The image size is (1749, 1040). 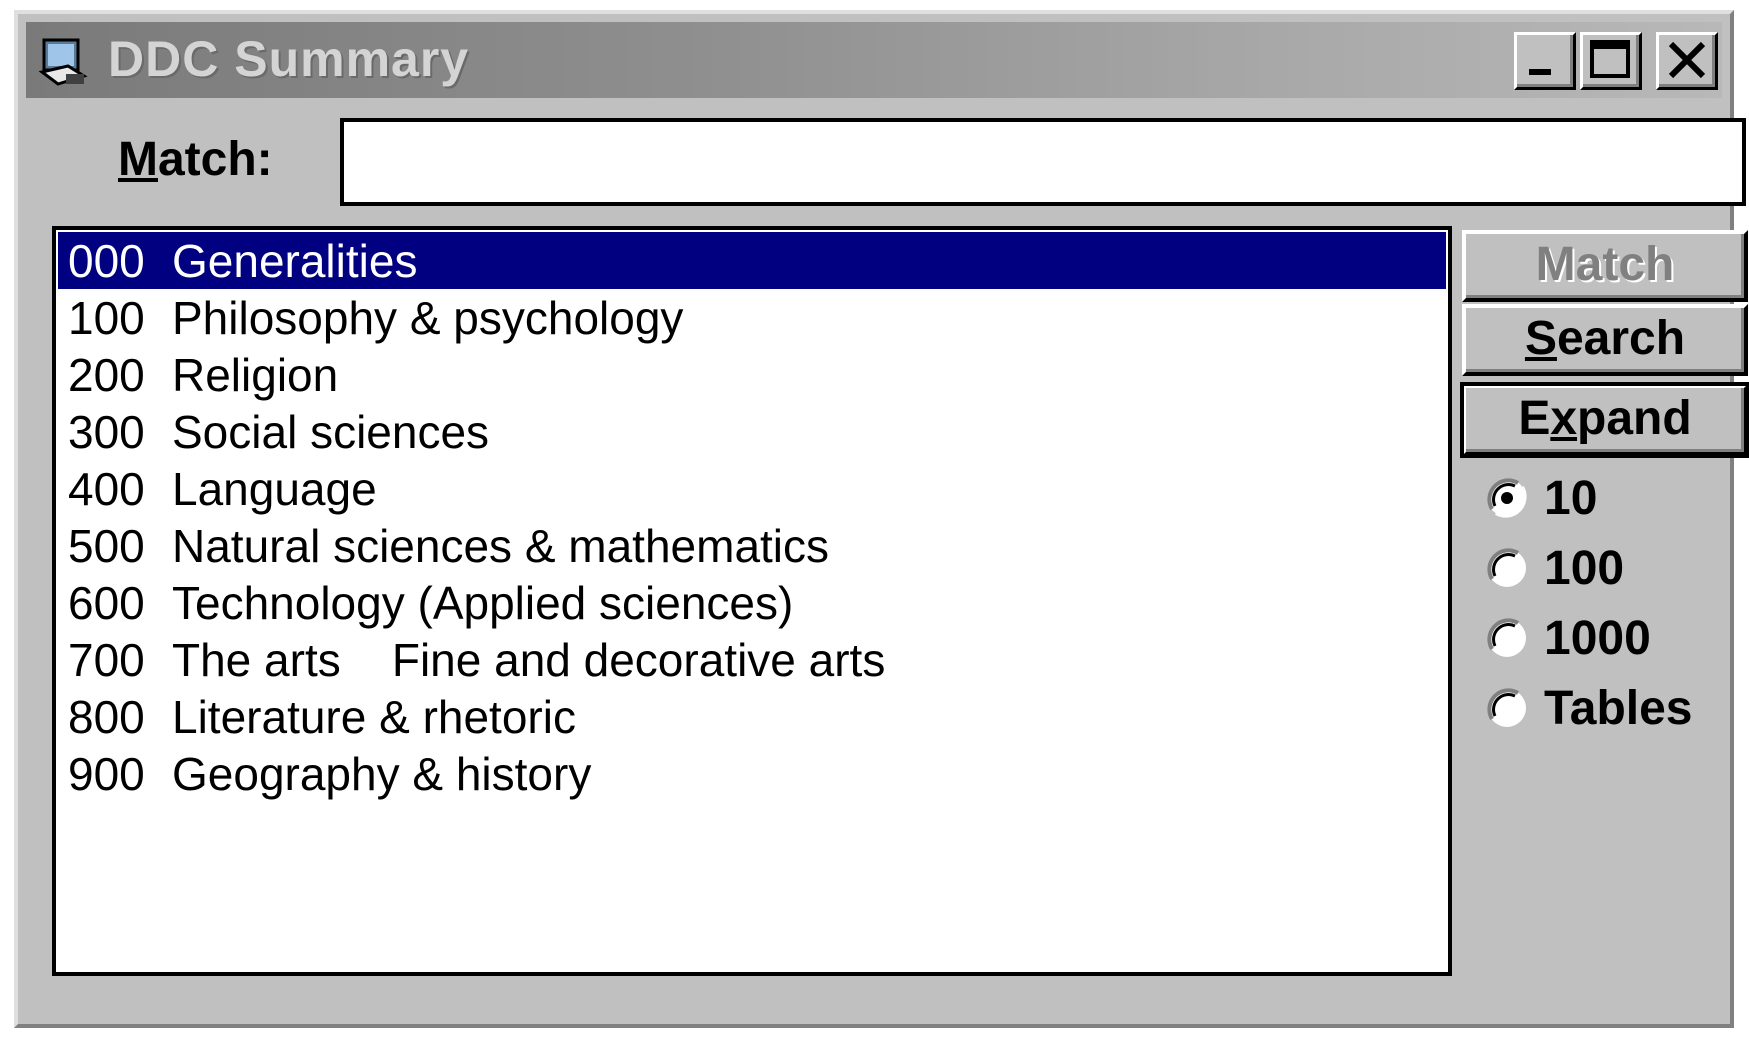 I want to click on match-button: Match, so click(x=1605, y=266).